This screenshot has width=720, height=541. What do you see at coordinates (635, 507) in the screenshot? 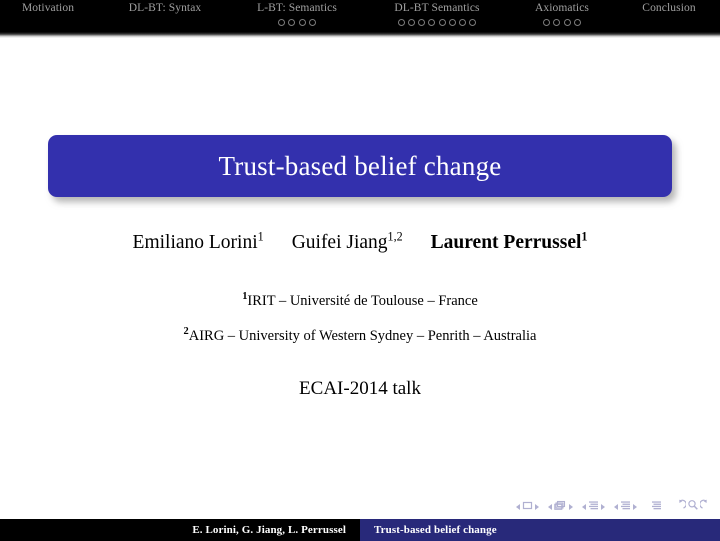
I see `next-section-icon` at bounding box center [635, 507].